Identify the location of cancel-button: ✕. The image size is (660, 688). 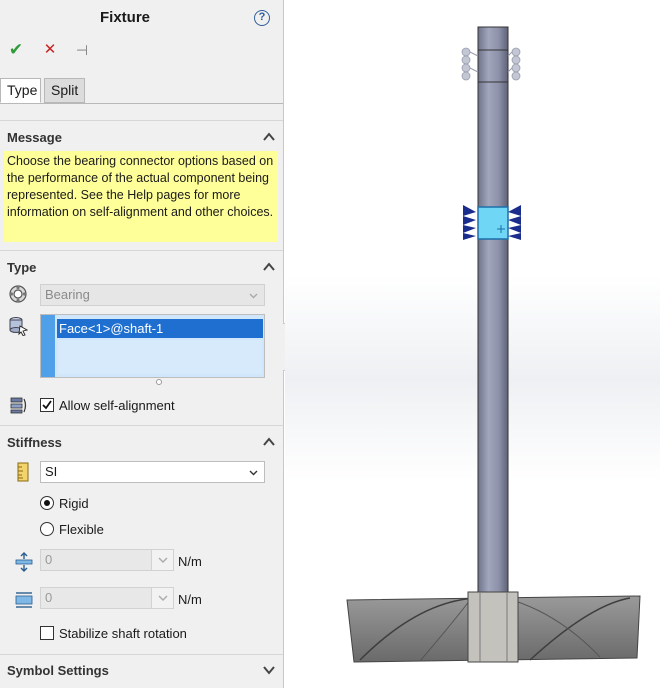
(50, 50).